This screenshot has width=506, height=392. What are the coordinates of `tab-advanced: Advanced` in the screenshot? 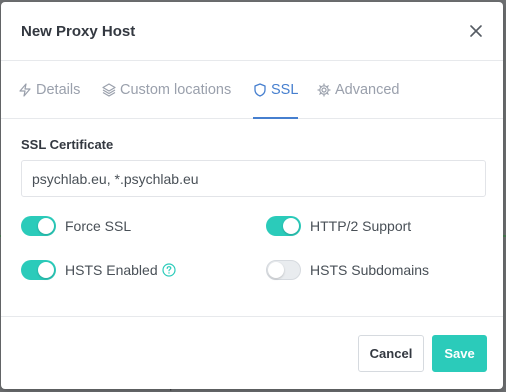 It's located at (358, 89).